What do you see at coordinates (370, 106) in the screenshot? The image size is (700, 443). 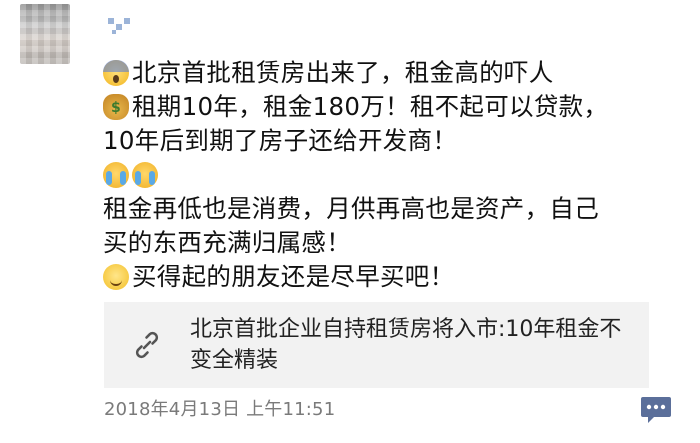 I see `post-text-line-2: 租期10年，租金180万！租不起可以贷款，` at bounding box center [370, 106].